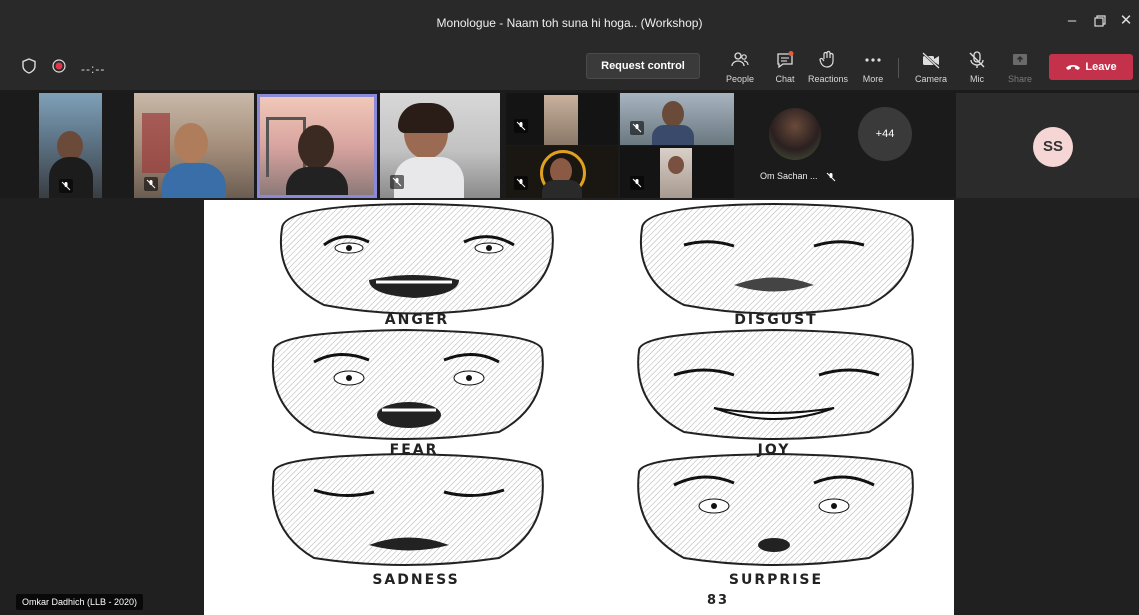 This screenshot has height=615, width=1139. I want to click on anger-face, so click(417, 258).